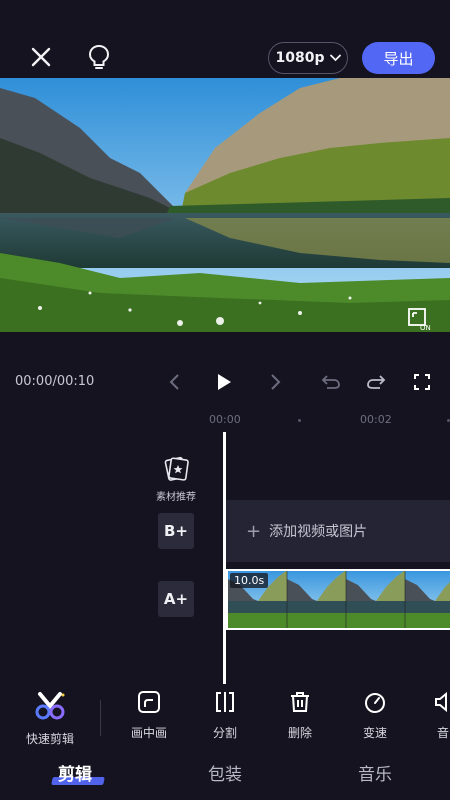  I want to click on tool-label: 快速剪辑, so click(49, 739).